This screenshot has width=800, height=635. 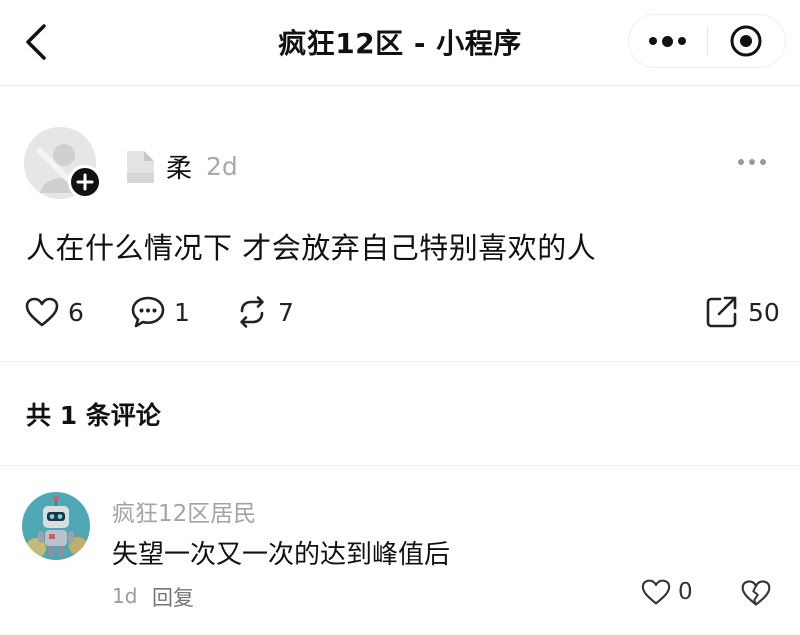 What do you see at coordinates (93, 415) in the screenshot?
I see `comment-total: 共 1 条评论` at bounding box center [93, 415].